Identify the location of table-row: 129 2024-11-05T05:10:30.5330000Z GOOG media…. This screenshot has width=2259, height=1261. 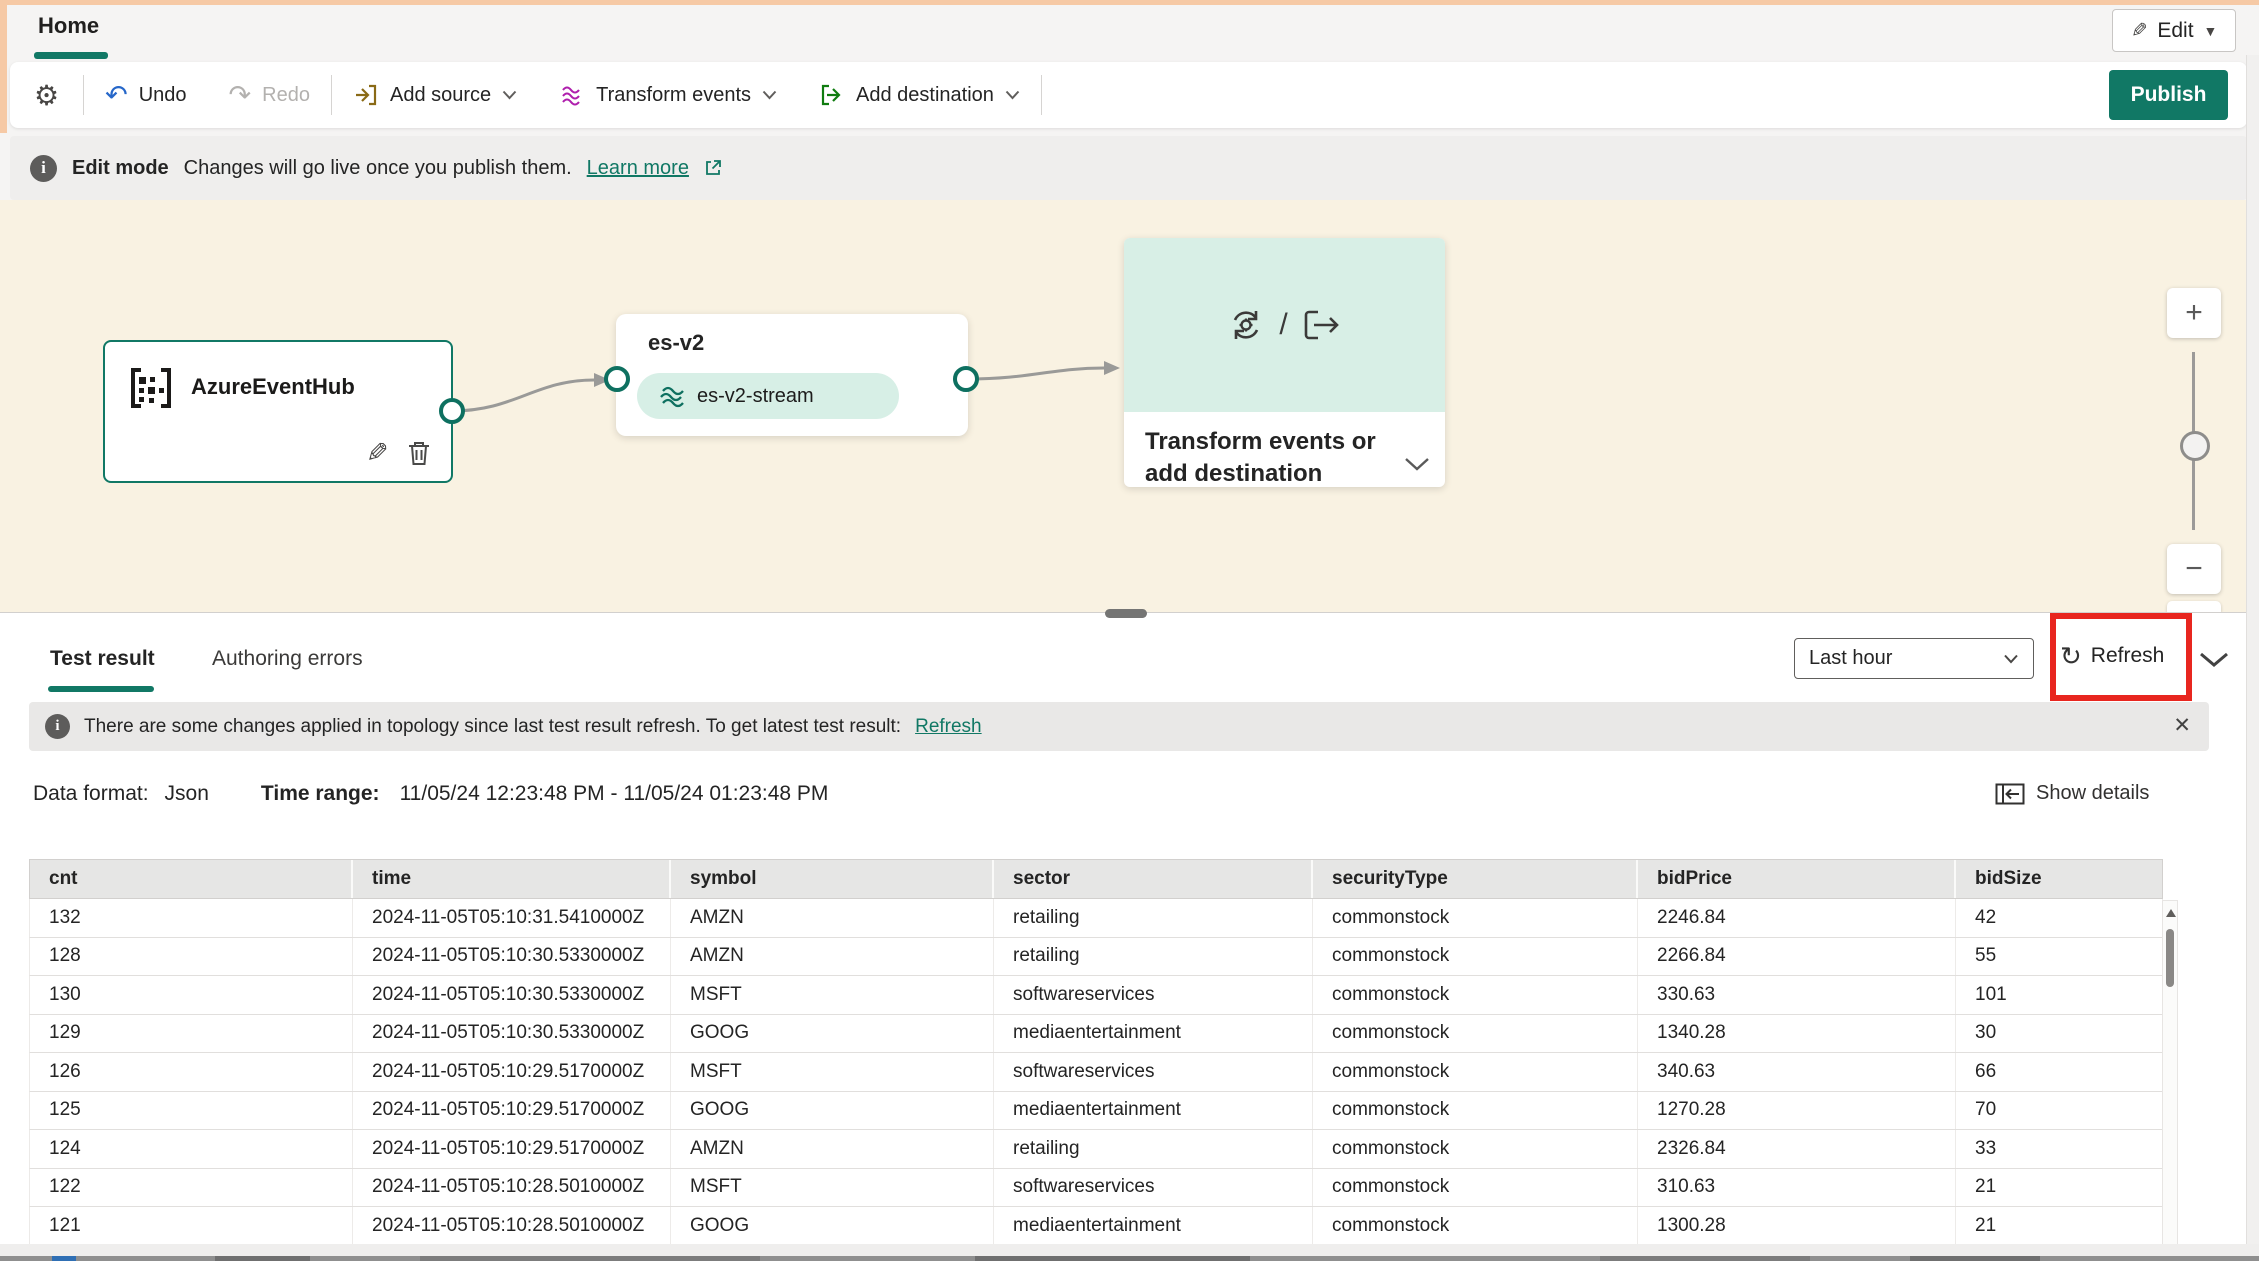
(1096, 1033).